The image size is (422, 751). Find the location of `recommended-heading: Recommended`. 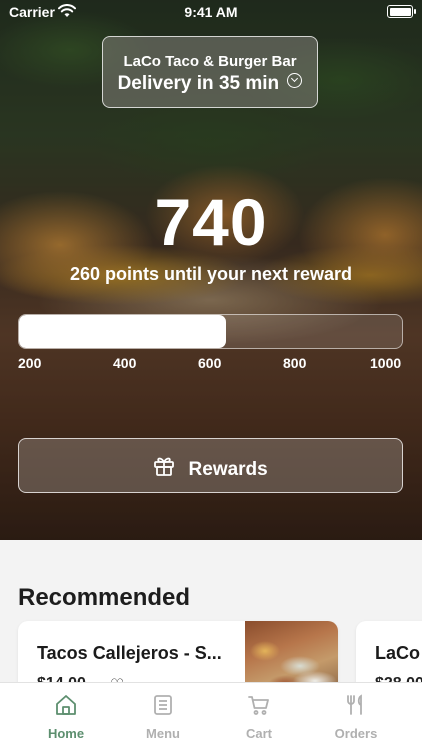

recommended-heading: Recommended is located at coordinates (104, 597).